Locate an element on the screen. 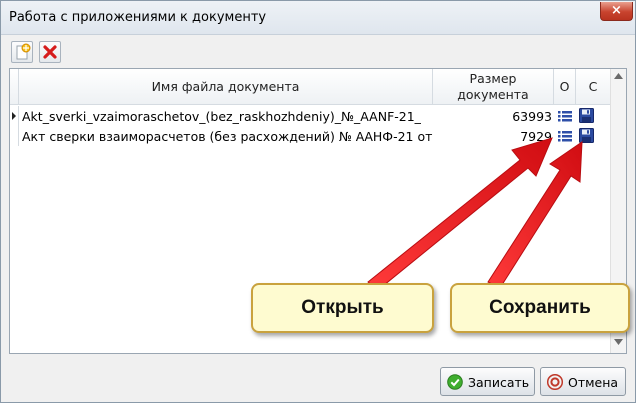 Image resolution: width=636 pixels, height=403 pixels. save-callout: Сохранить is located at coordinates (540, 308).